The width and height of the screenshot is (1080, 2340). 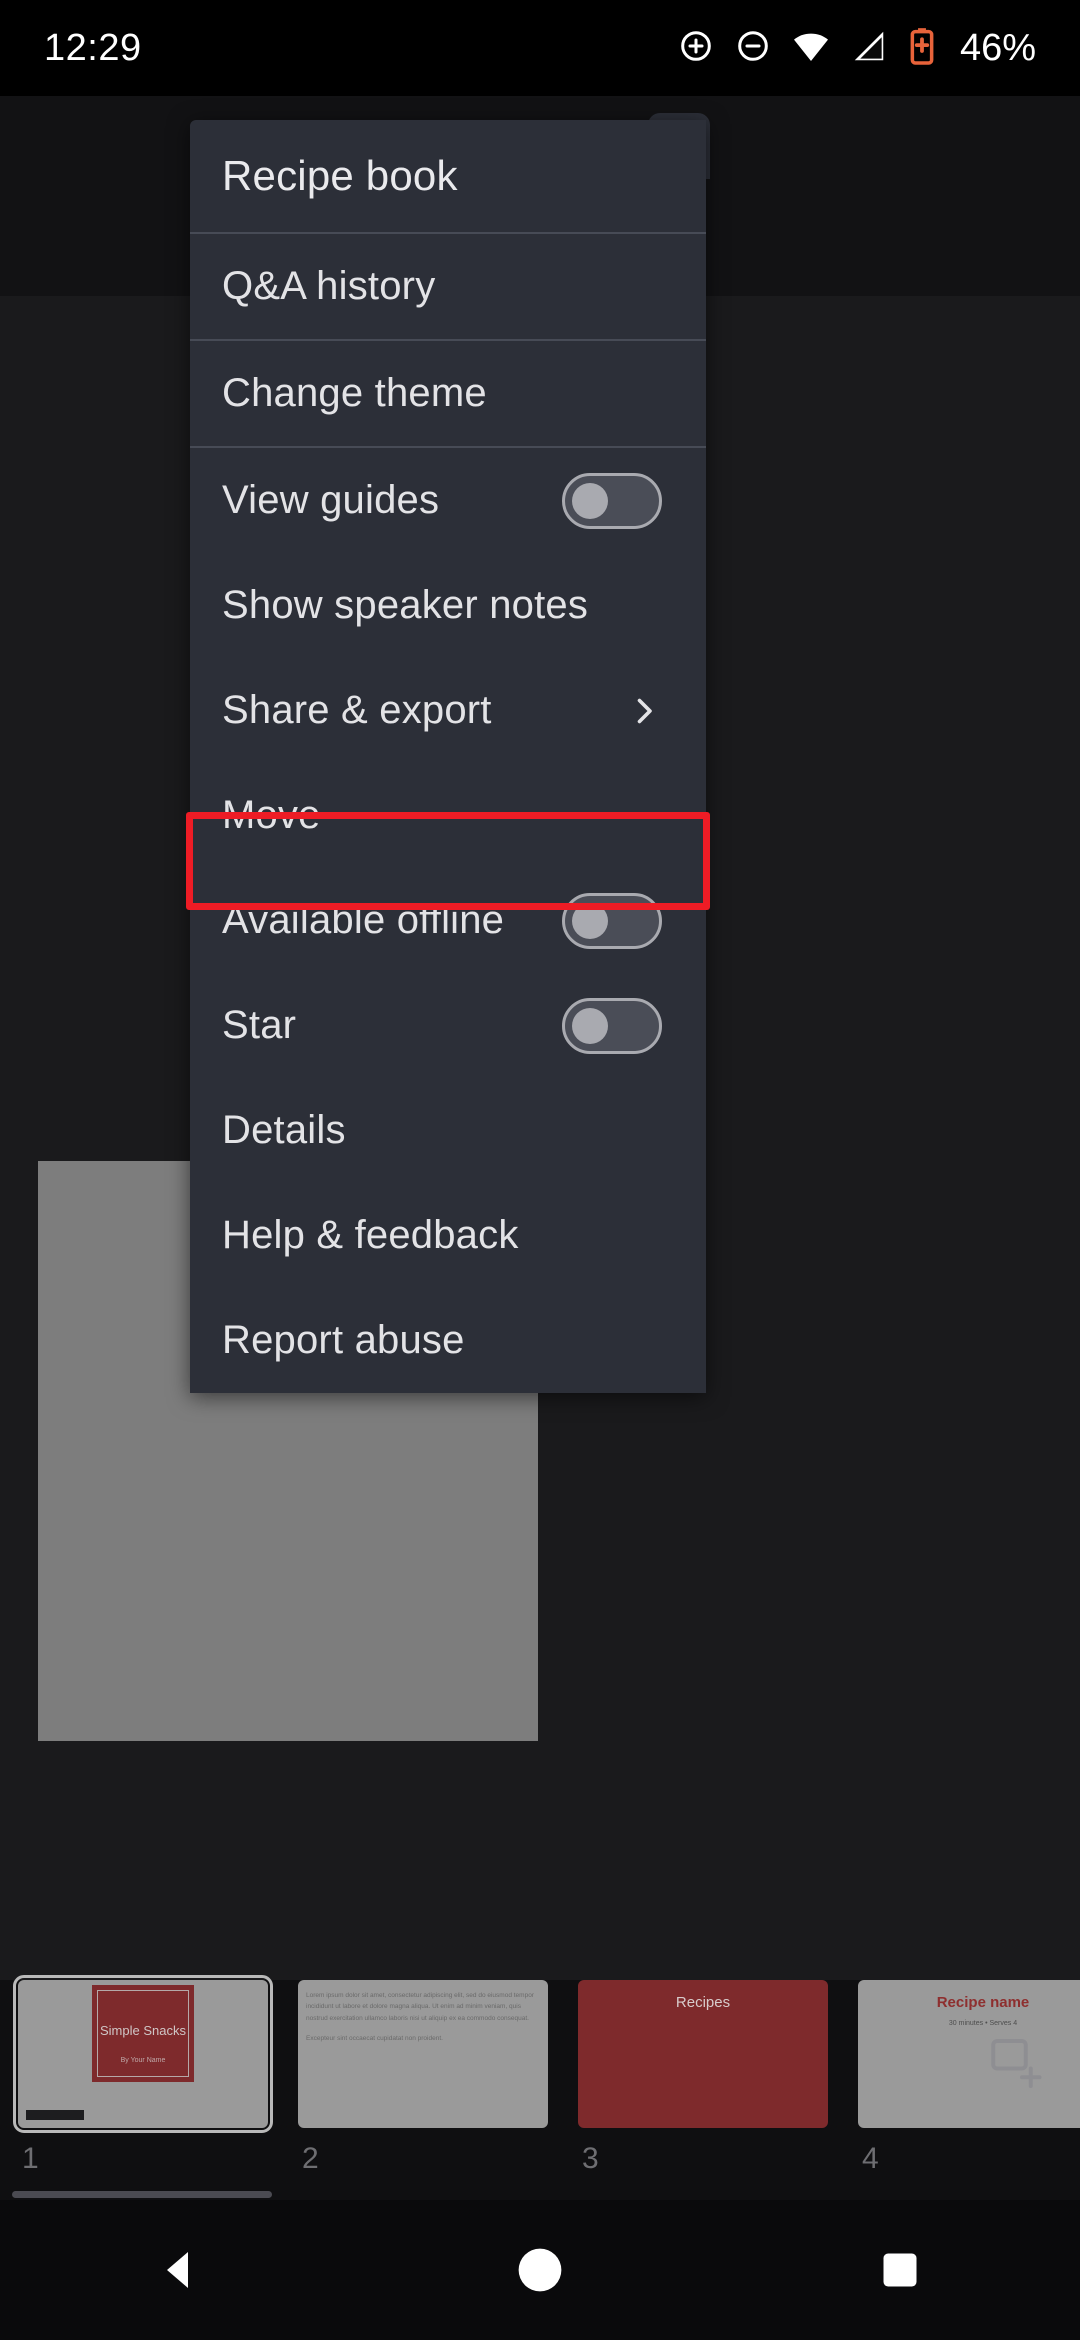 I want to click on menu-item-label: Help & feedback, so click(x=370, y=1235).